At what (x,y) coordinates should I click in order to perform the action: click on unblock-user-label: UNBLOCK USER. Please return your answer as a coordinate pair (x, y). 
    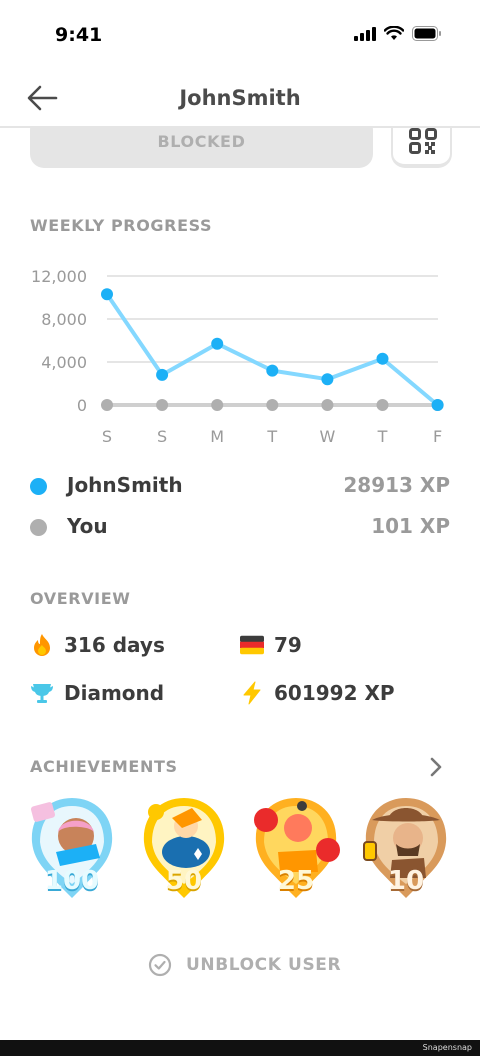
    Looking at the image, I should click on (264, 965).